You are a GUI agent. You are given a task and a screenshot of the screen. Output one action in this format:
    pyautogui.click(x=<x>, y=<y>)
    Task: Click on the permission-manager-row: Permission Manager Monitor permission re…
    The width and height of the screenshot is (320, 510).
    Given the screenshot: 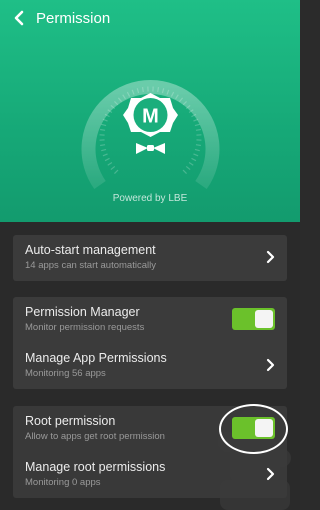 What is the action you would take?
    pyautogui.click(x=150, y=320)
    